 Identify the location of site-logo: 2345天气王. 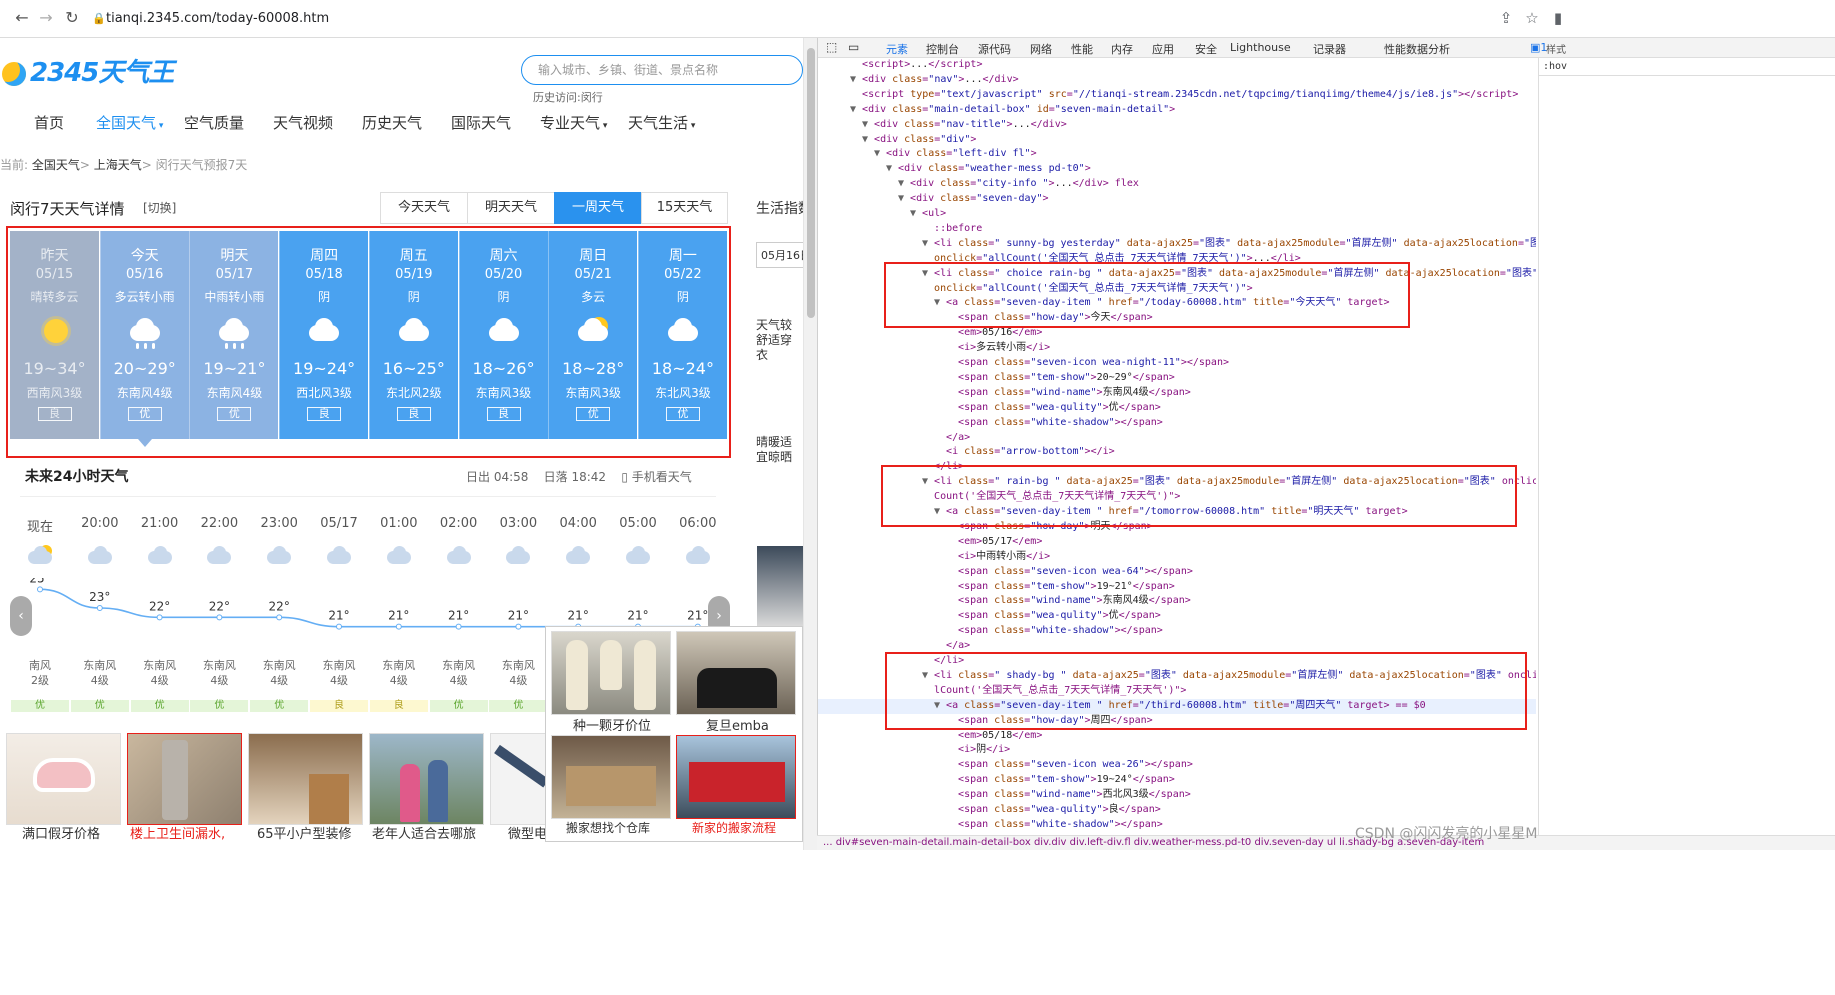
(88, 70).